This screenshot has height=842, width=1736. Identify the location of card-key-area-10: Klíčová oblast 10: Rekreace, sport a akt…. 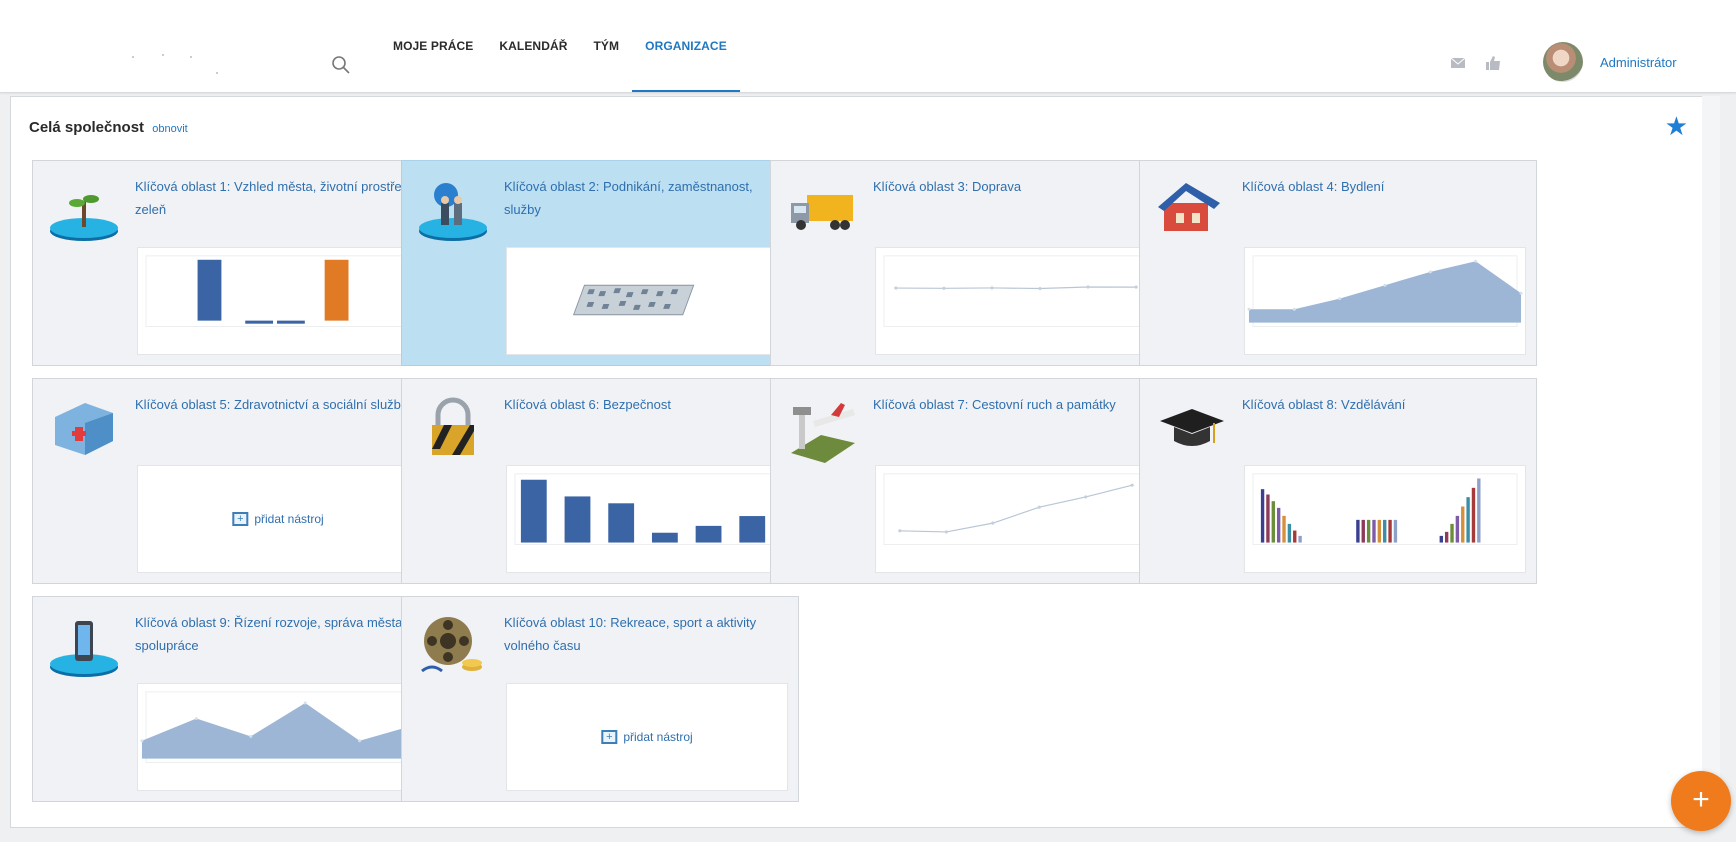
(600, 699).